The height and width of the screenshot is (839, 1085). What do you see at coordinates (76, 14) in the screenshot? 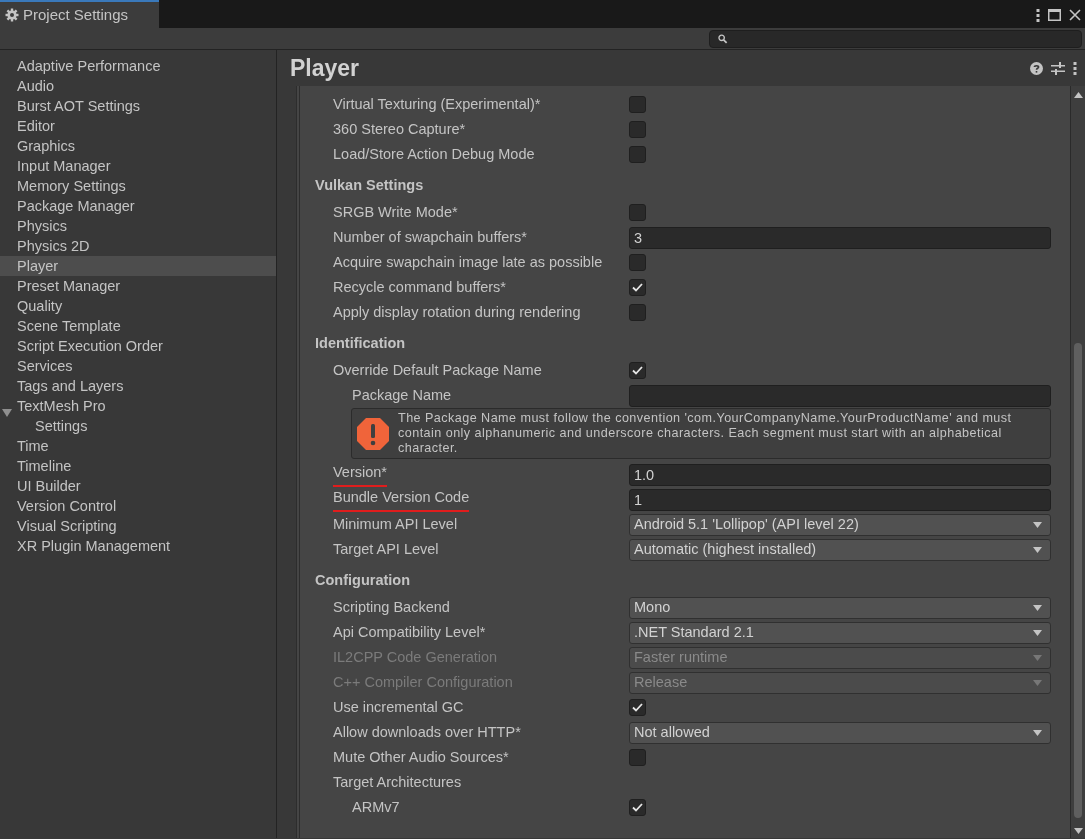
I see `window-title: Project Settings` at bounding box center [76, 14].